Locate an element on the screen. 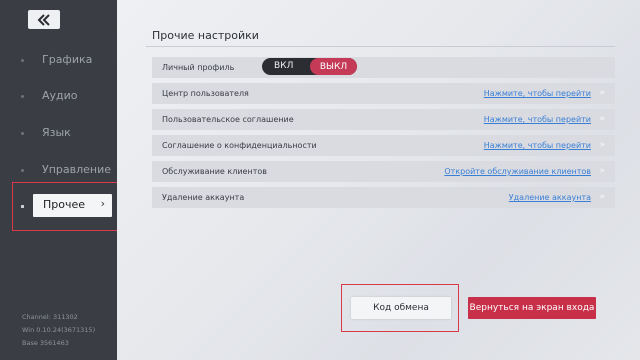 The height and width of the screenshot is (360, 640). return-to-login-button: Вернуться на экран входа is located at coordinates (532, 308).